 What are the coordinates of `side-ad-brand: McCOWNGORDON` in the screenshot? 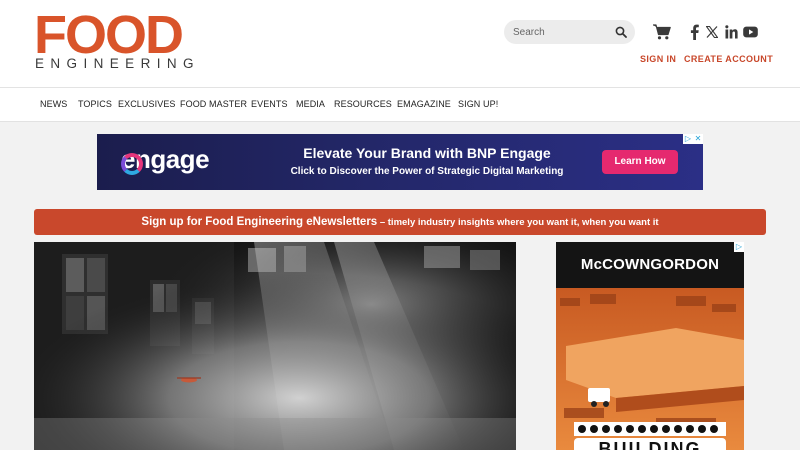 It's located at (650, 264).